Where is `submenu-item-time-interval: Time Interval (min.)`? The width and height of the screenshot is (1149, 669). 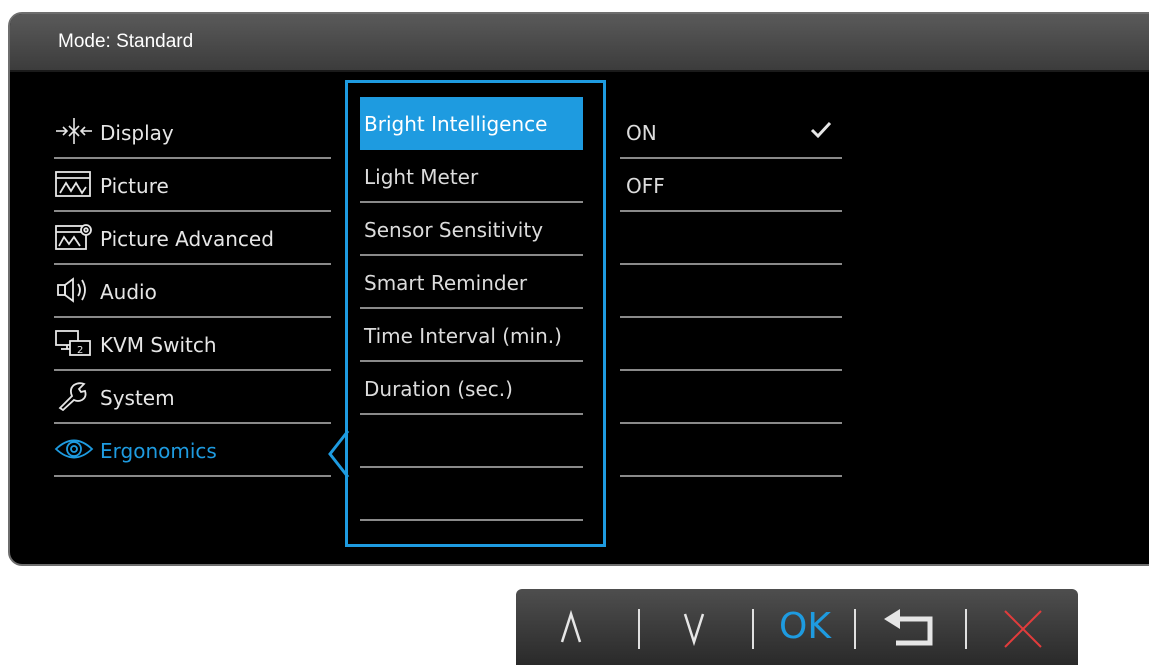
submenu-item-time-interval: Time Interval (min.) is located at coordinates (471, 335).